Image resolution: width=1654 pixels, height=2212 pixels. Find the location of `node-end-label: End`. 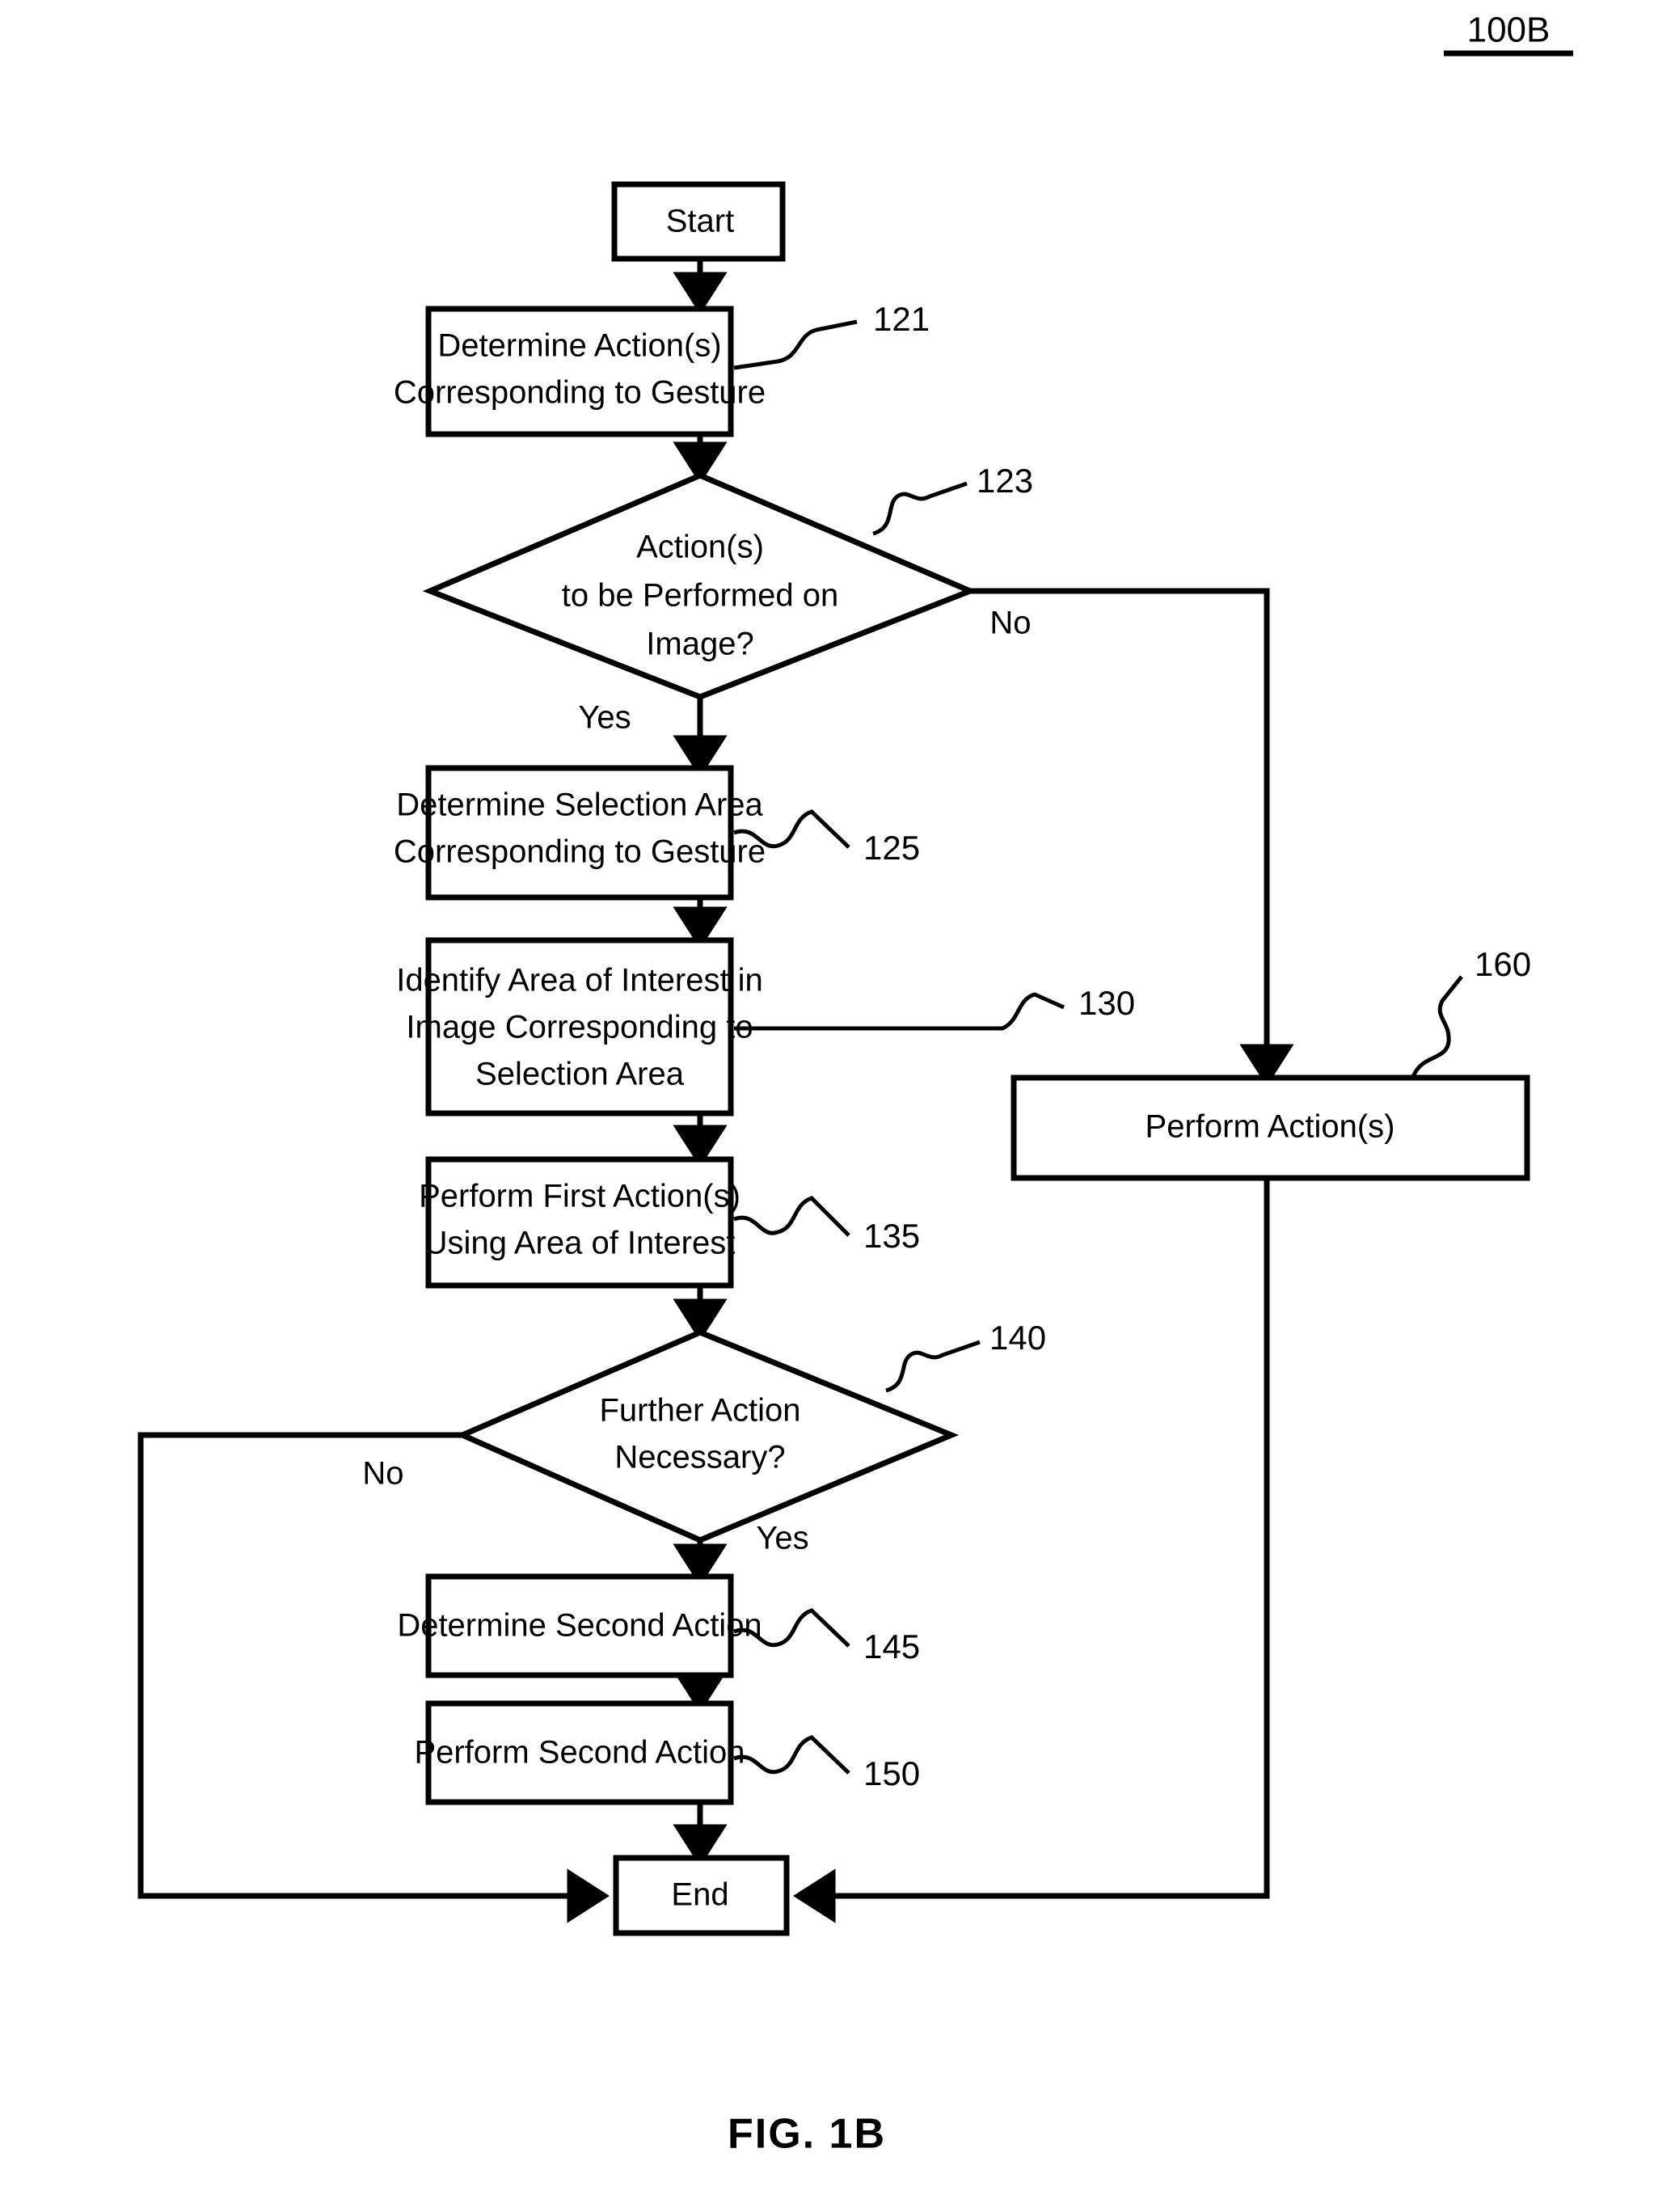

node-end-label: End is located at coordinates (699, 1895).